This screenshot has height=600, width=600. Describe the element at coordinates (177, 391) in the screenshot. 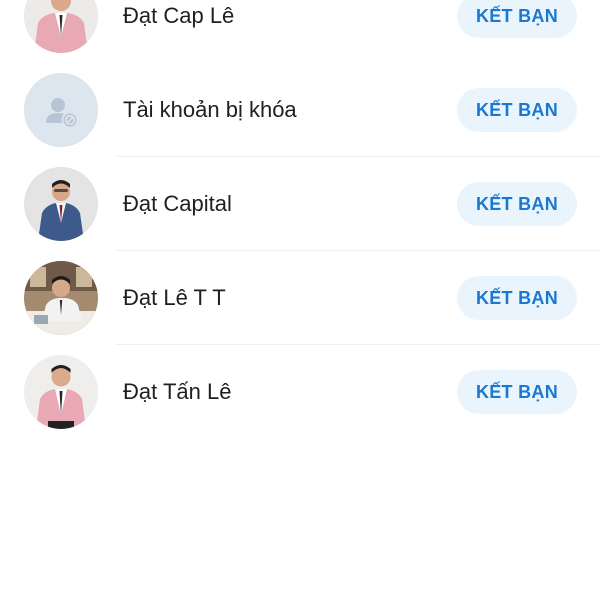

I see `contact-name: Đạt Tấn Lê` at that location.